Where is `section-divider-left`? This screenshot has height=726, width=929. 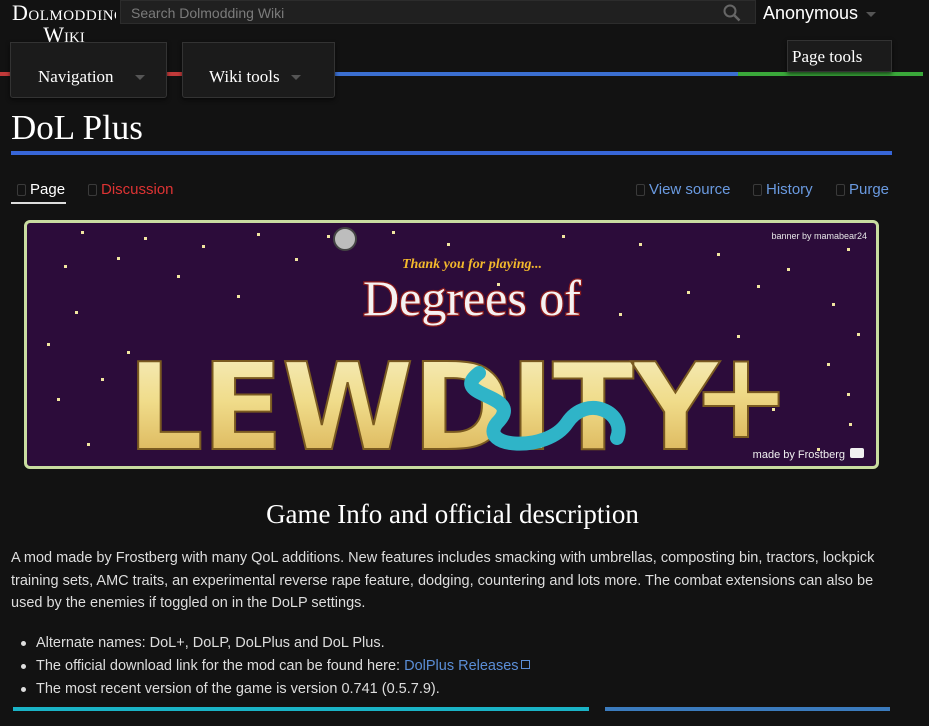 section-divider-left is located at coordinates (301, 709).